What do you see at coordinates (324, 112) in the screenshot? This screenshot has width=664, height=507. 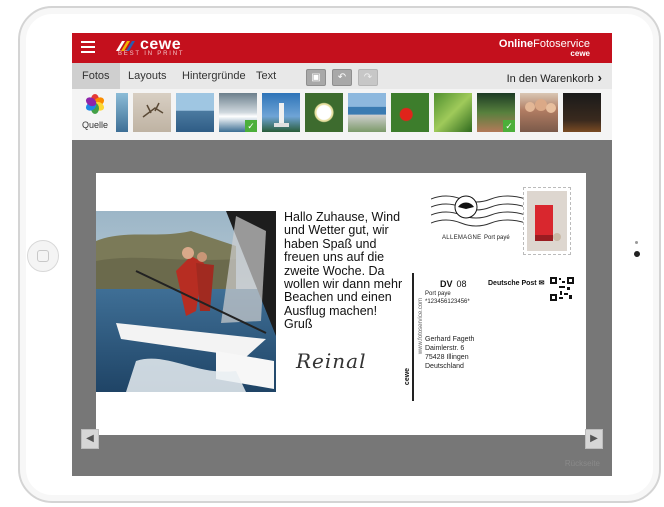 I see `thumbnail-white-flower` at bounding box center [324, 112].